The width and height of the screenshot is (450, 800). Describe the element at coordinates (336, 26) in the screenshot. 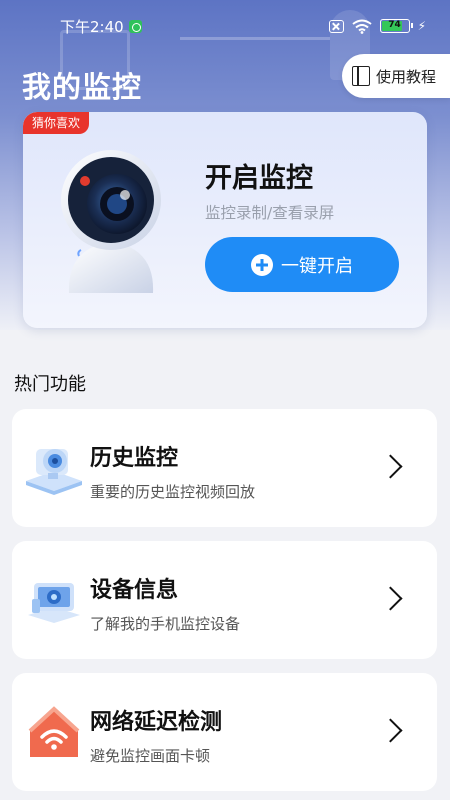

I see `sim-icon` at that location.